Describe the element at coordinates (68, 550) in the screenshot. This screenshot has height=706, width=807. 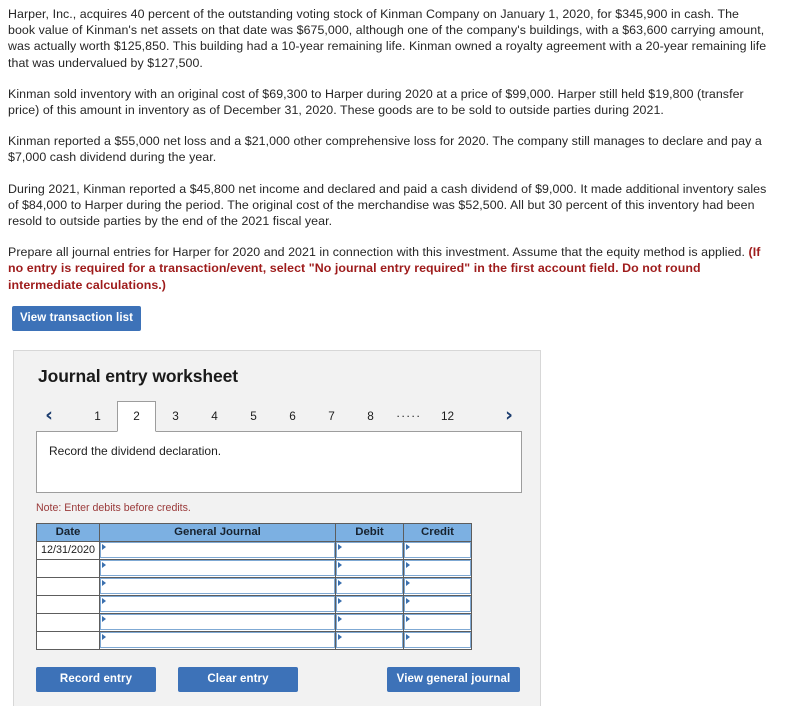
I see `date-cell: 12/31/2020` at that location.